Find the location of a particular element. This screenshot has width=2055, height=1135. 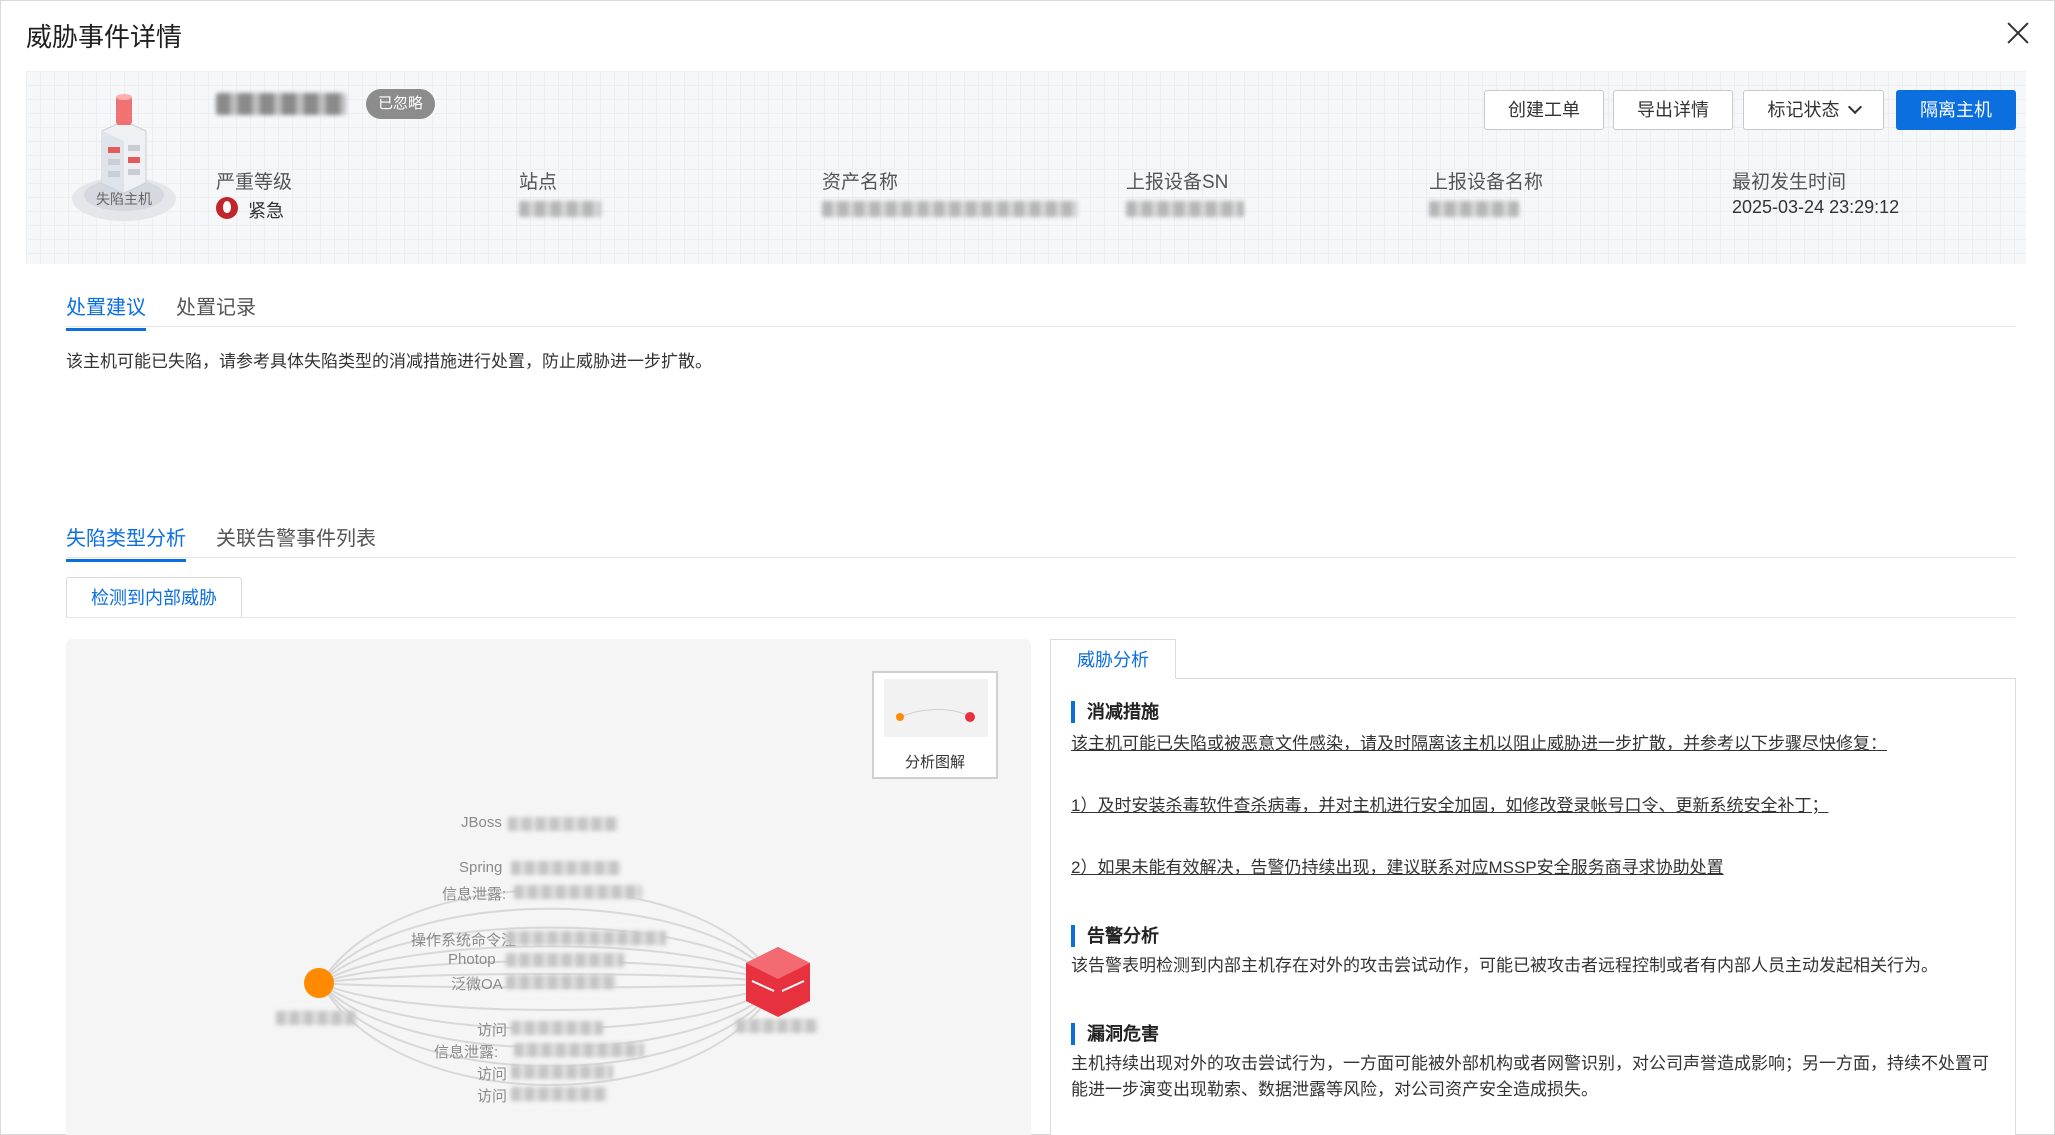

target-server-node is located at coordinates (778, 982).